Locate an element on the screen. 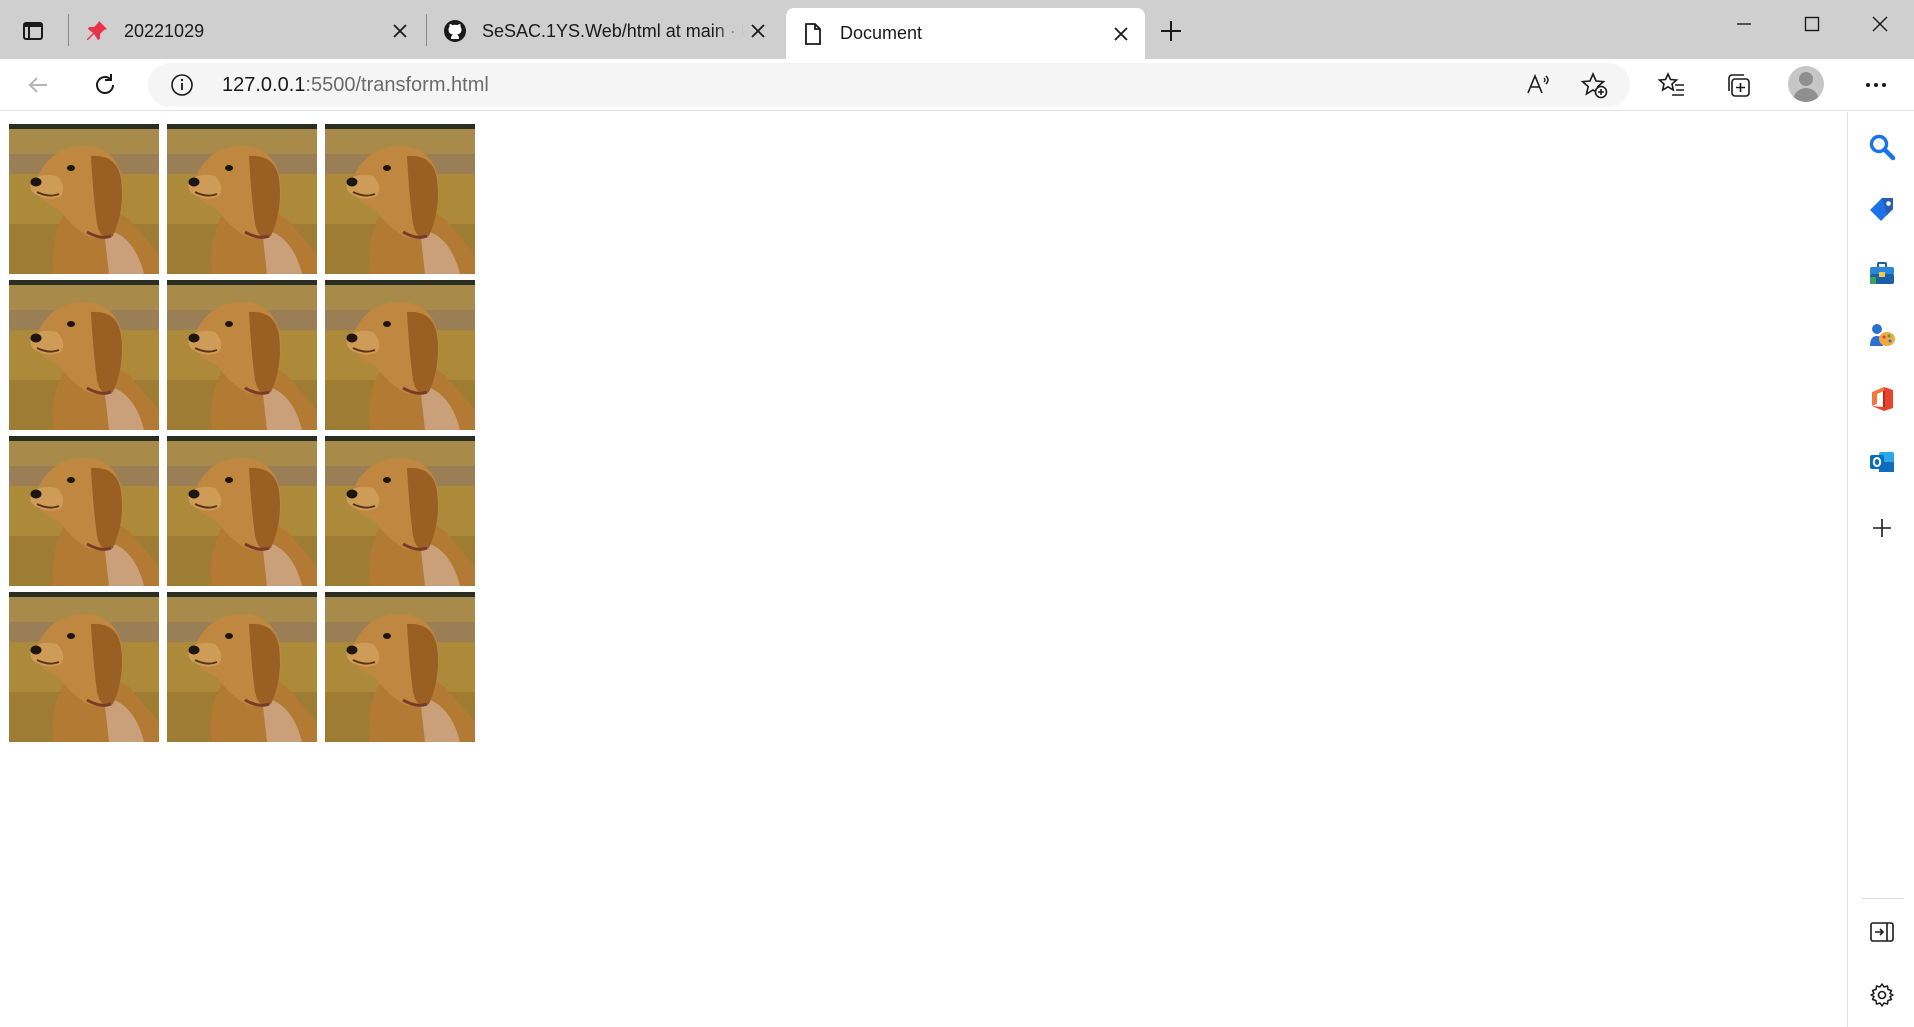  tab-actions-icon is located at coordinates (33, 31).